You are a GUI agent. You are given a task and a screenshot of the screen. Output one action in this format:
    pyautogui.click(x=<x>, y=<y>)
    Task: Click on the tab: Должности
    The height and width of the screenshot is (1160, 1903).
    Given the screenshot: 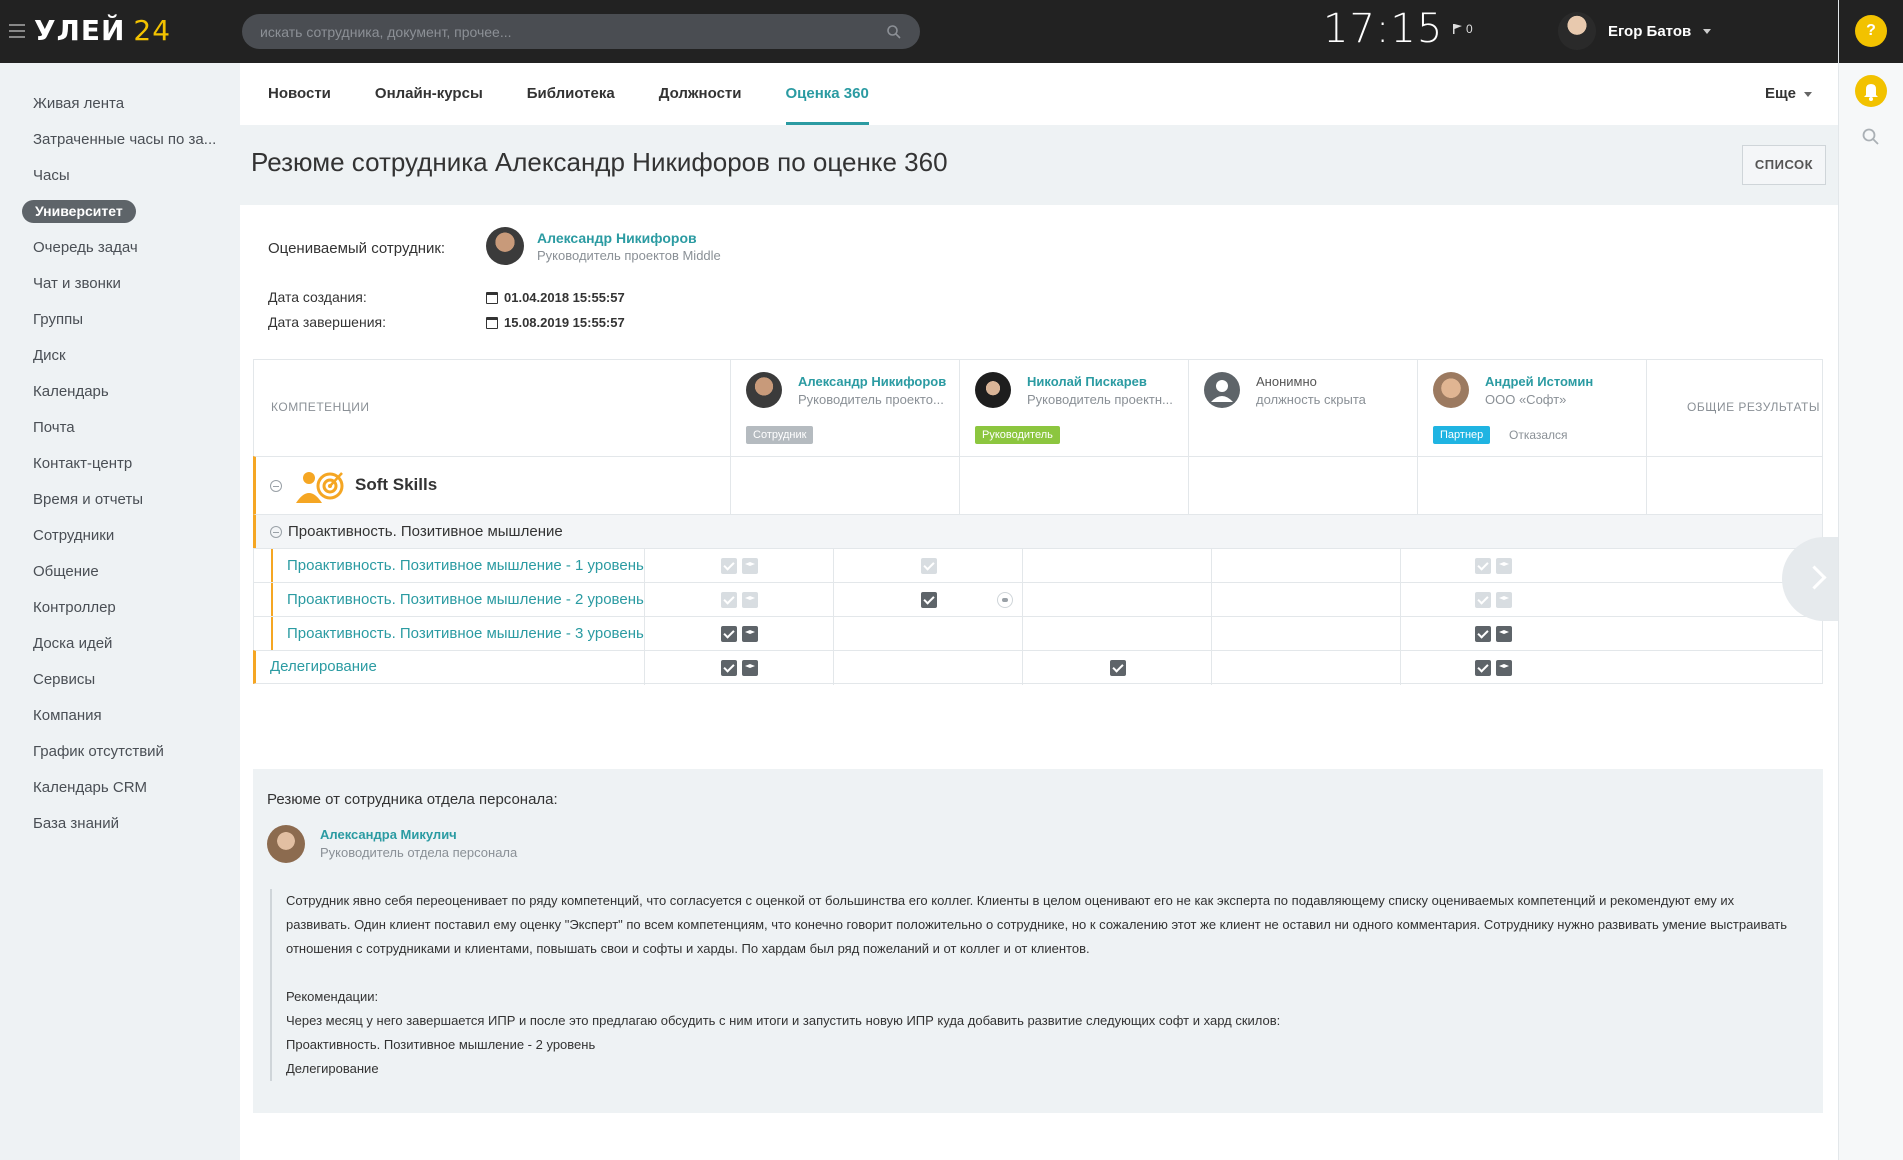 What is the action you would take?
    pyautogui.click(x=700, y=94)
    